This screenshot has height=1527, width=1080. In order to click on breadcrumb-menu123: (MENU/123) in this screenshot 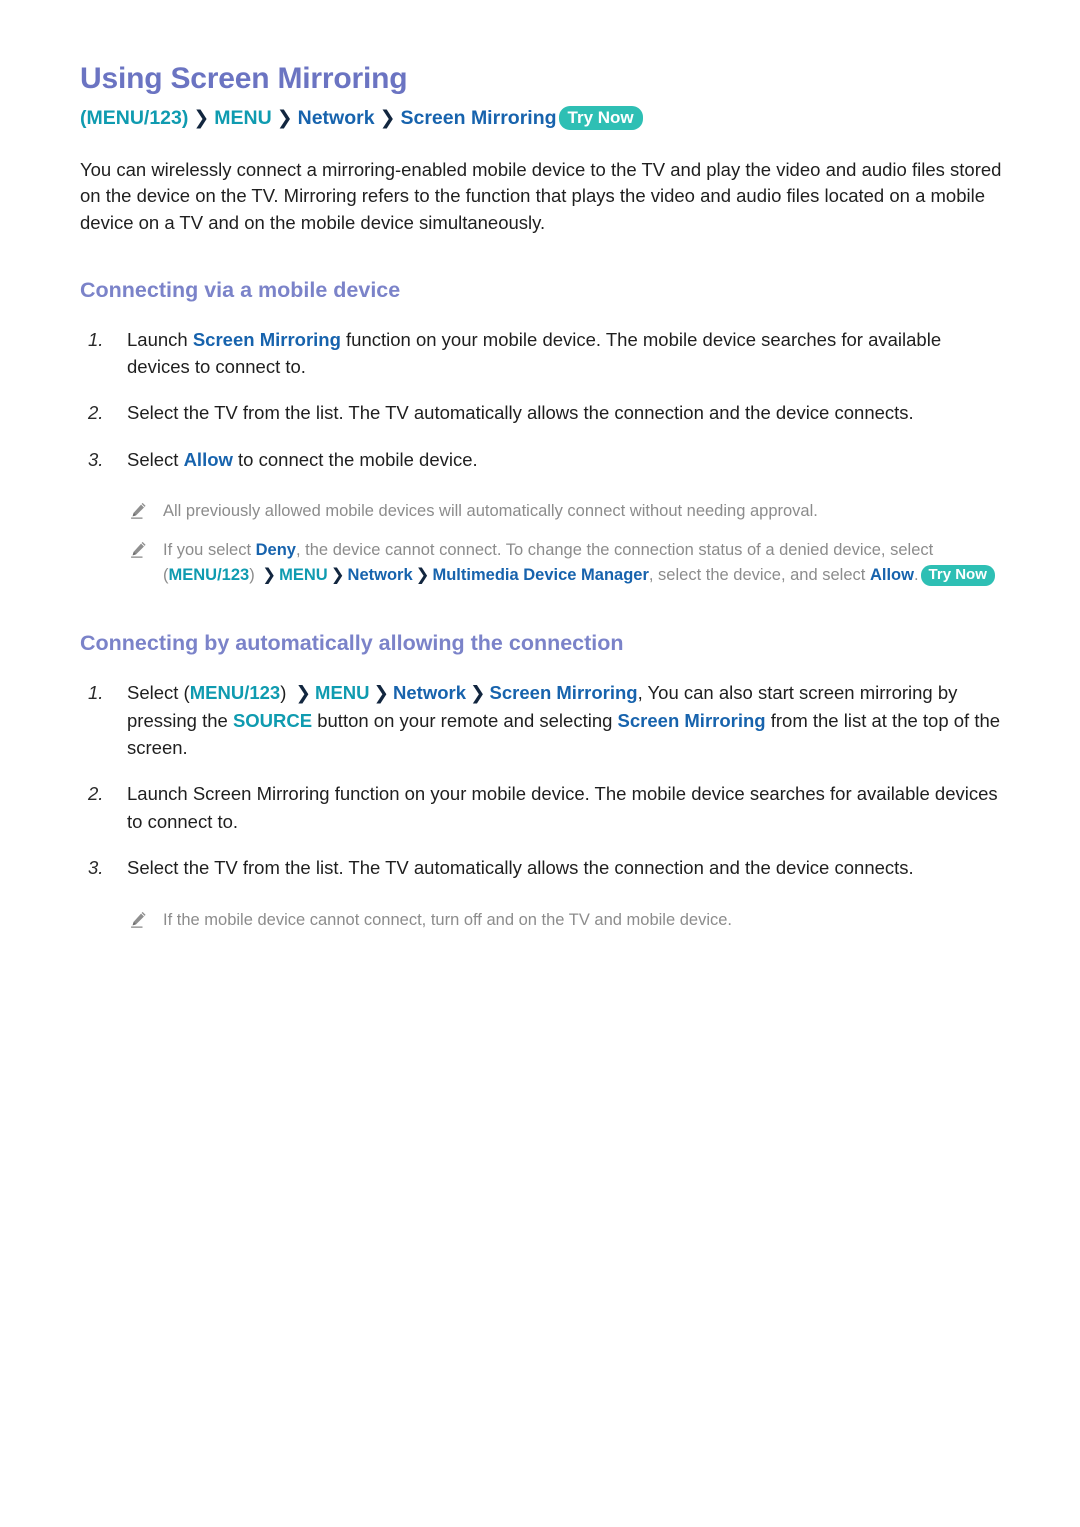, I will do `click(134, 118)`.